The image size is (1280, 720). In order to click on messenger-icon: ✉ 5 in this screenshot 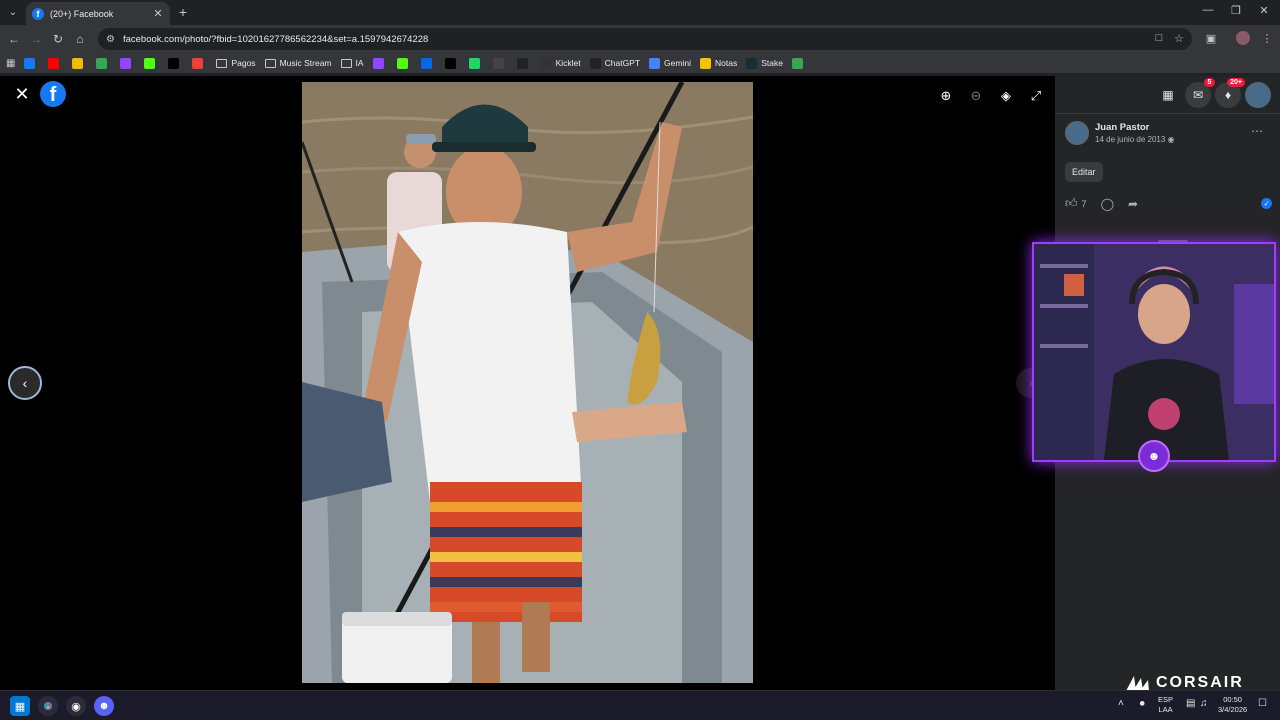, I will do `click(1200, 93)`.